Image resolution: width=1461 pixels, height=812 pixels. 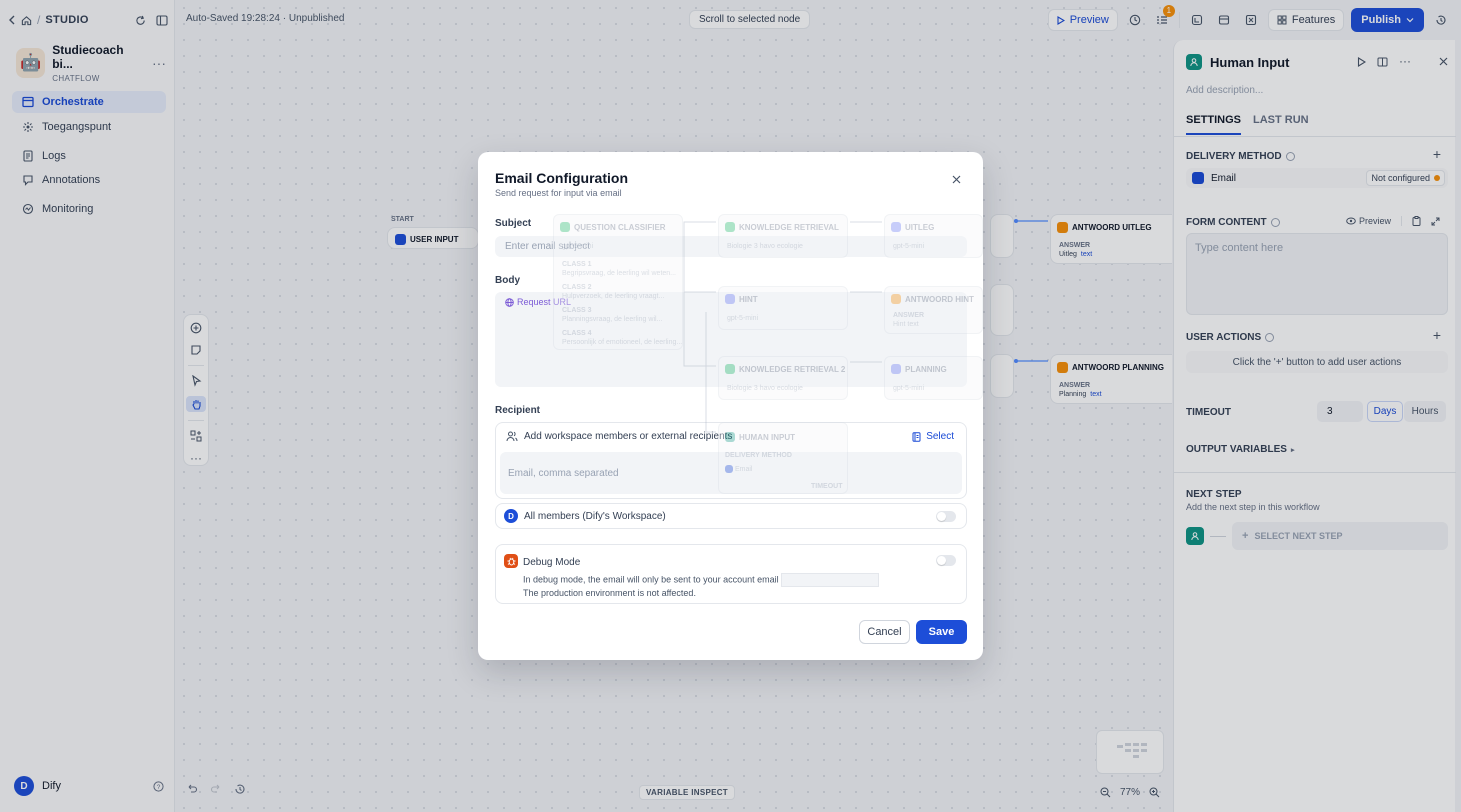 What do you see at coordinates (509, 302) in the screenshot?
I see `globe-icon` at bounding box center [509, 302].